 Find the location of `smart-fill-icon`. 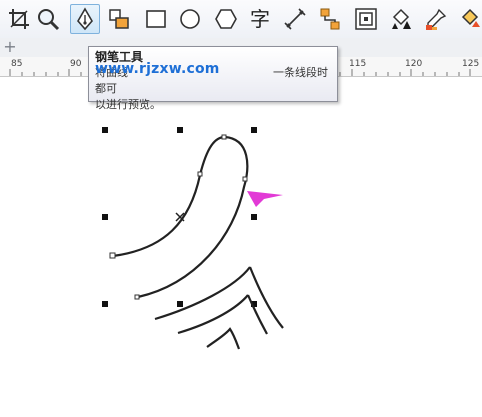

smart-fill-icon is located at coordinates (119, 19).